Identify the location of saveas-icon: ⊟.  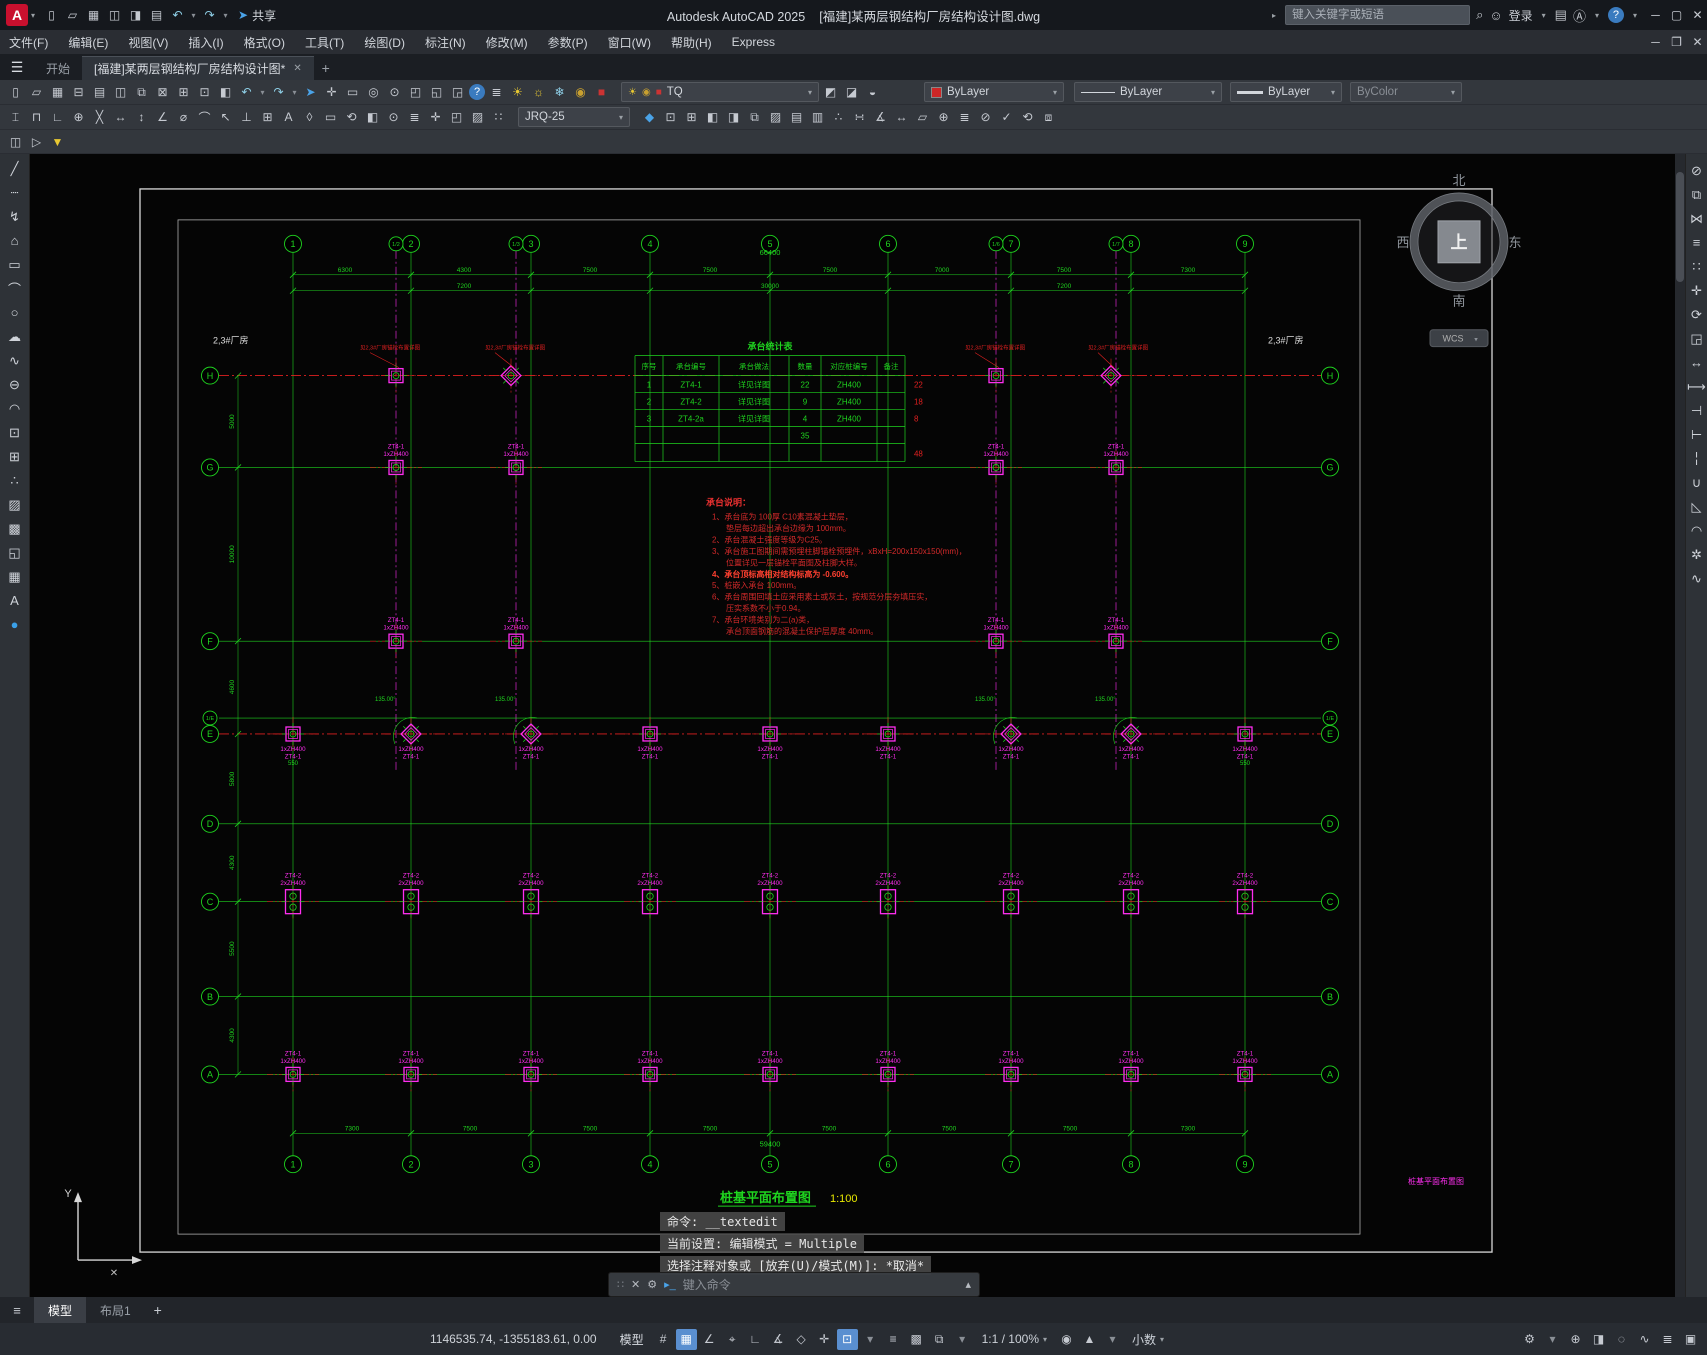
(78, 92).